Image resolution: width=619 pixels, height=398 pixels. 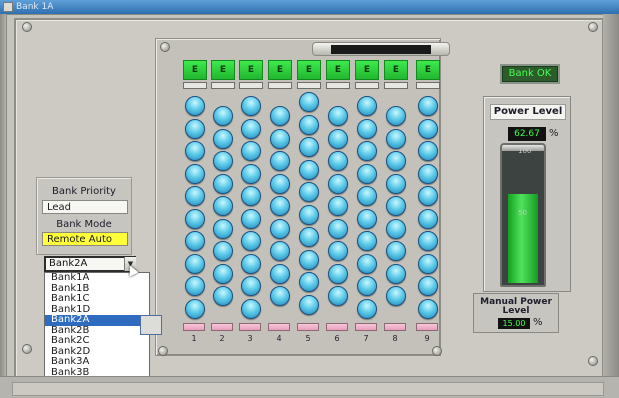 I want to click on dropdown-option: Bank2C, so click(x=97, y=341).